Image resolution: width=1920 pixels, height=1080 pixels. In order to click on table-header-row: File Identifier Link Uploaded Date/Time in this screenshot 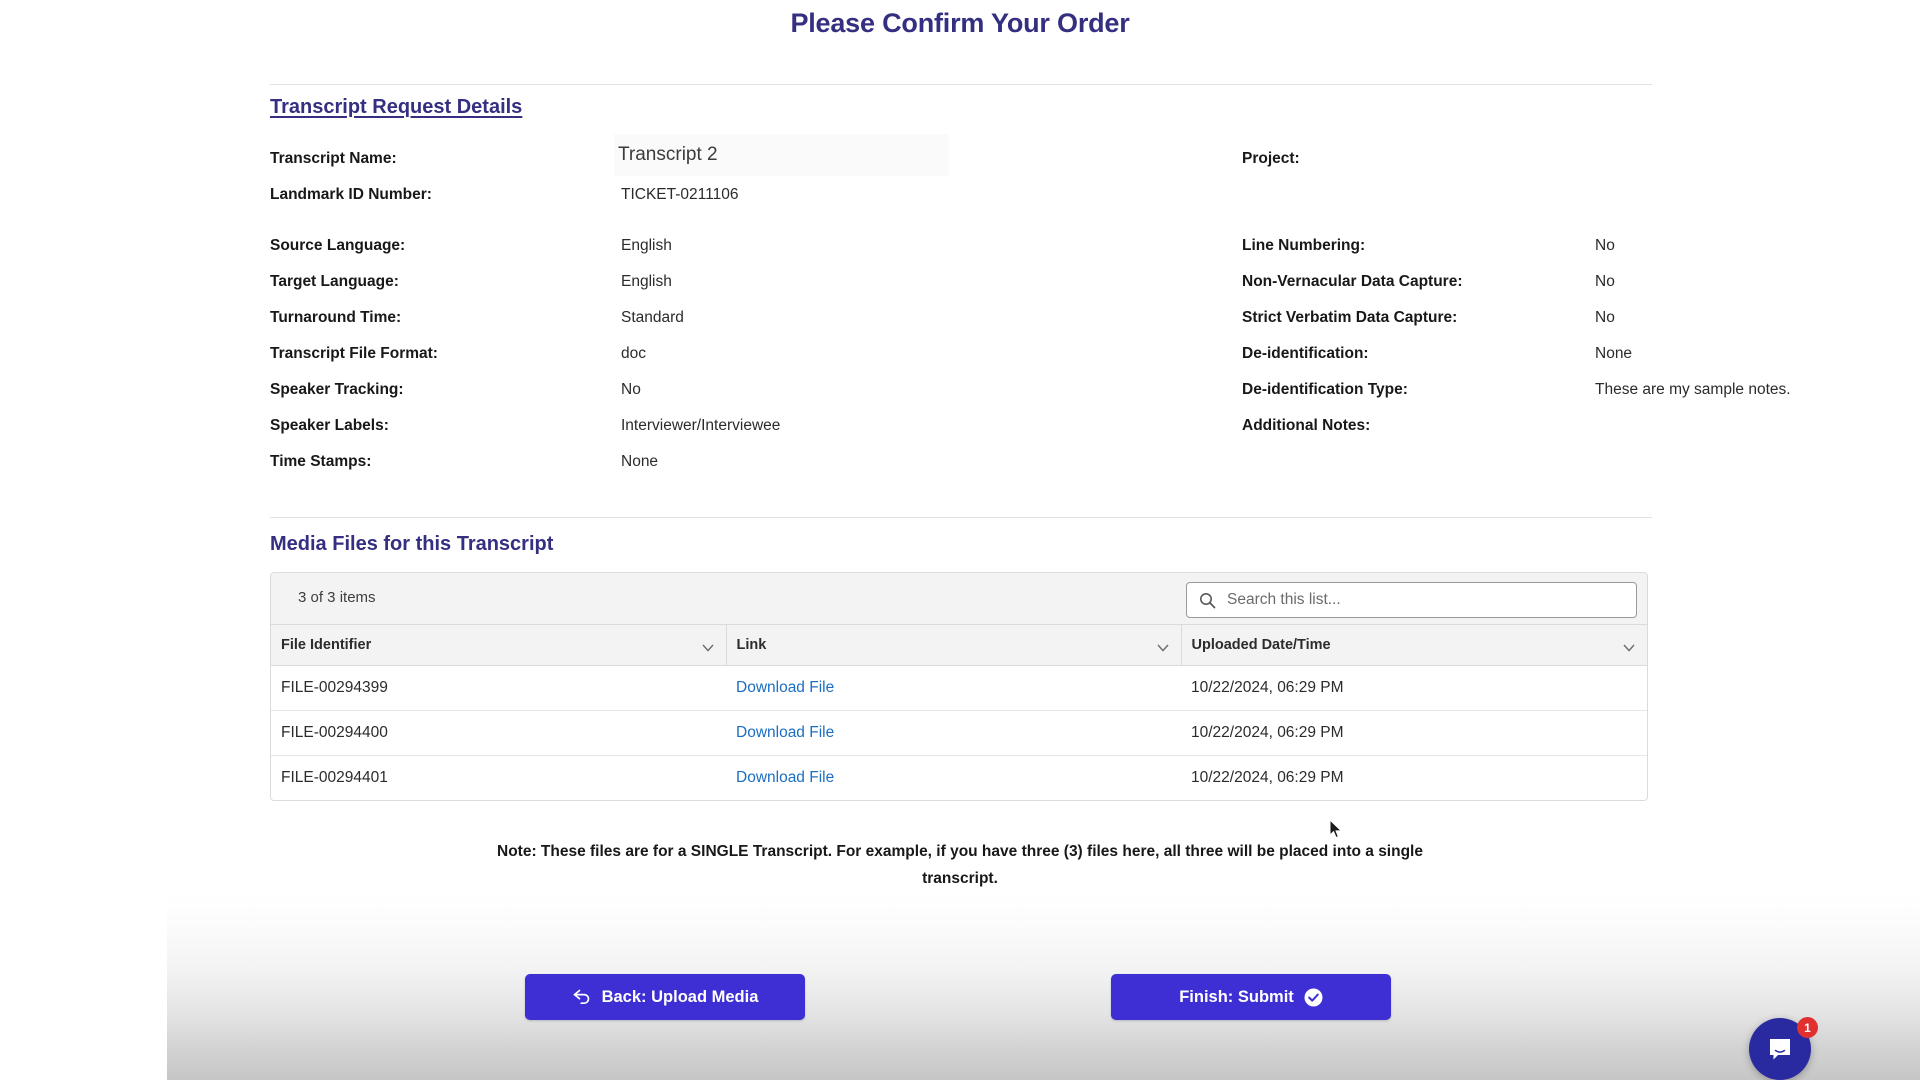, I will do `click(959, 645)`.